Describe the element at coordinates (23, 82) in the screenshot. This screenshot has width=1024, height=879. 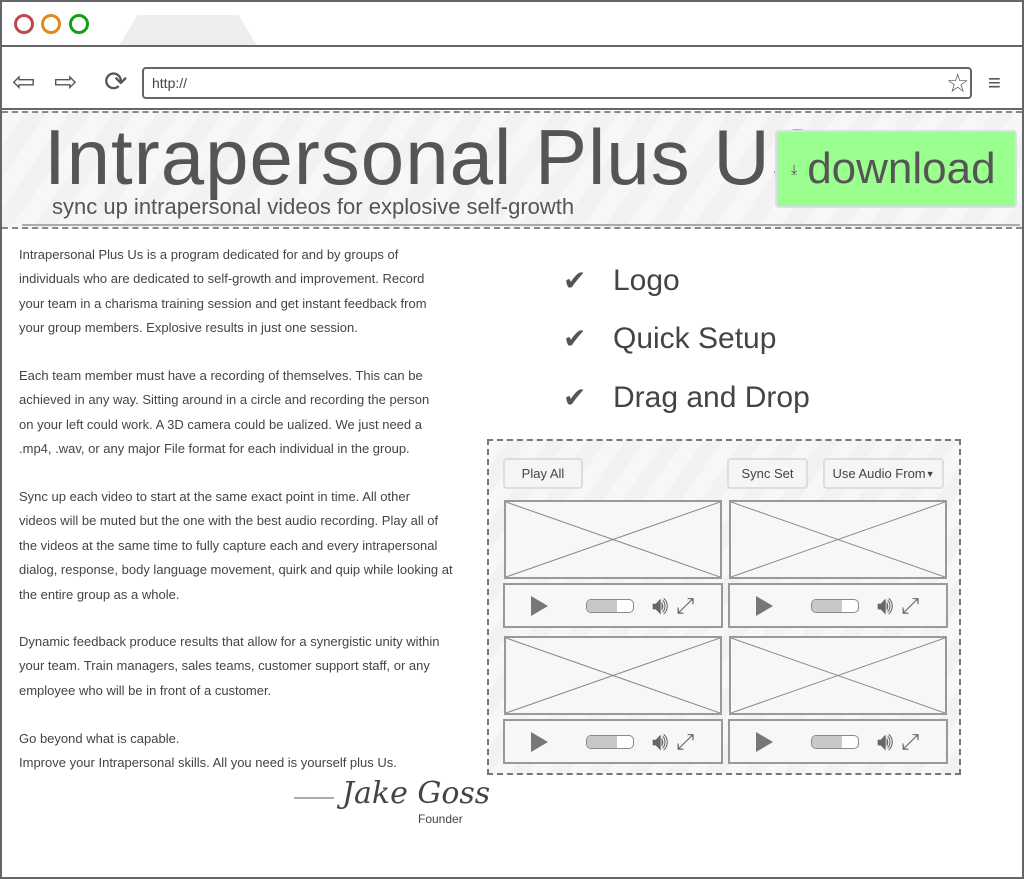
I see `back-arrow-icon: ⇦` at that location.